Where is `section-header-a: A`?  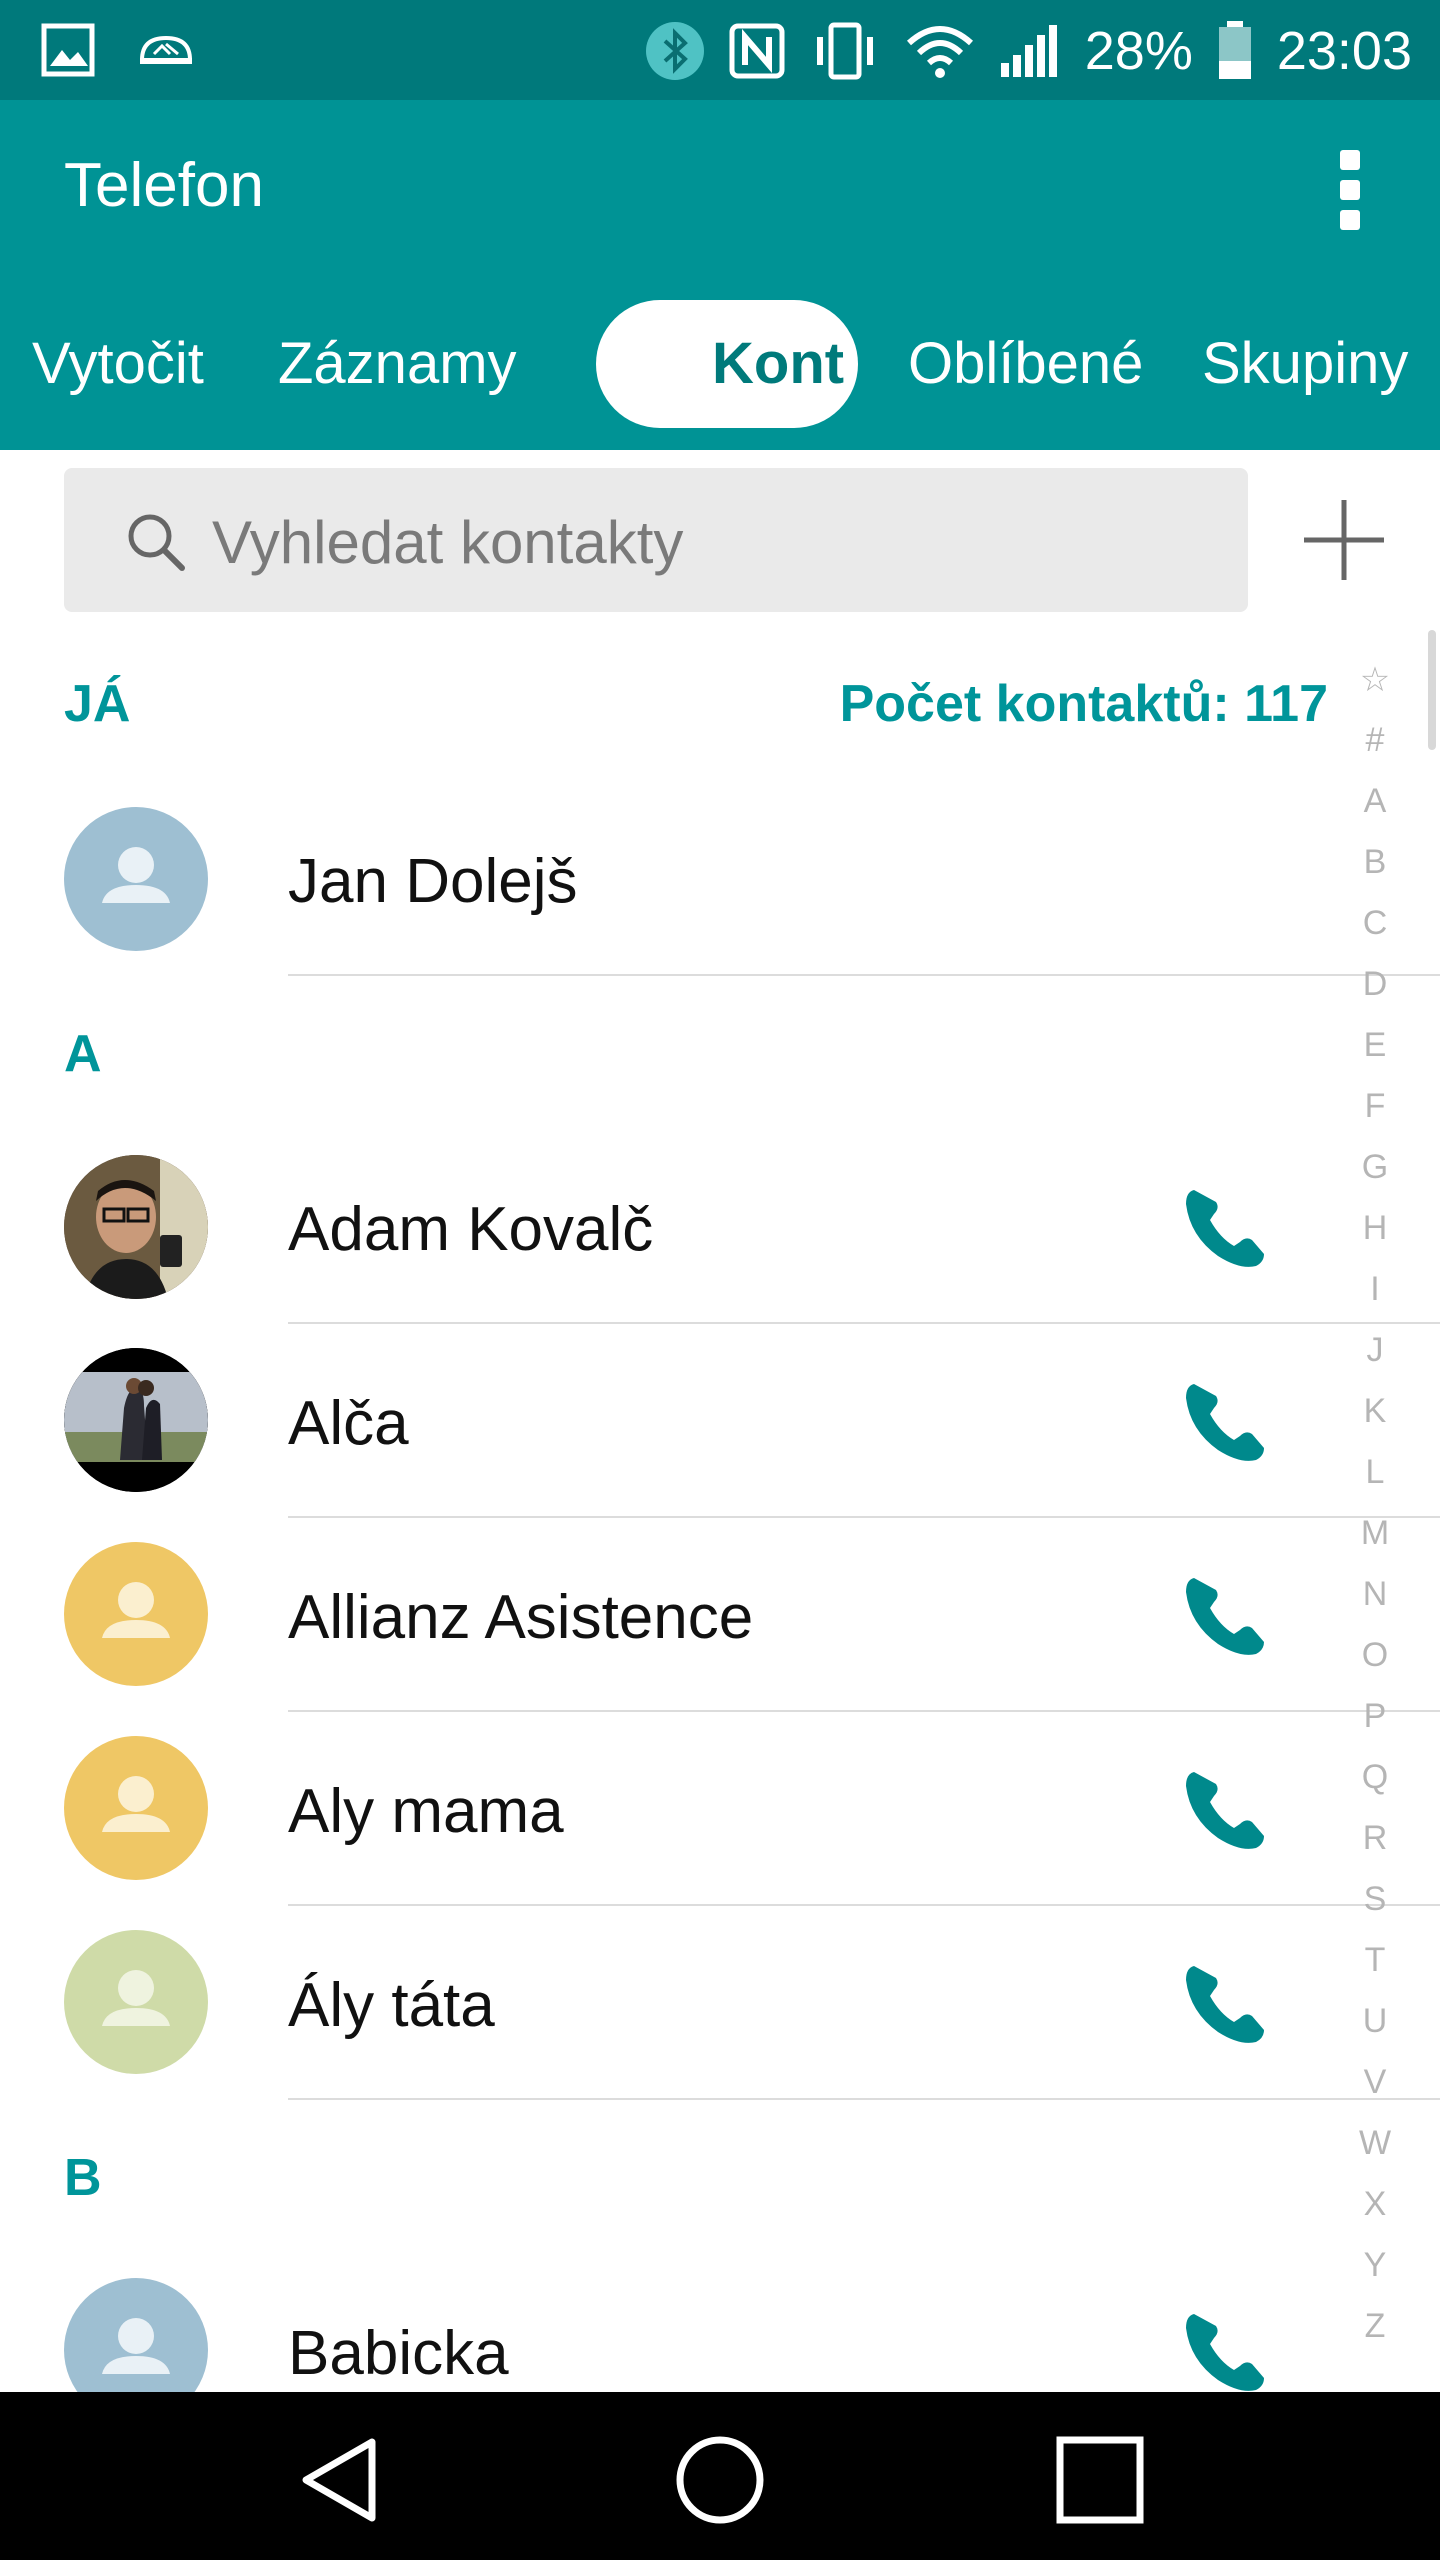
section-header-a: A is located at coordinates (83, 1054).